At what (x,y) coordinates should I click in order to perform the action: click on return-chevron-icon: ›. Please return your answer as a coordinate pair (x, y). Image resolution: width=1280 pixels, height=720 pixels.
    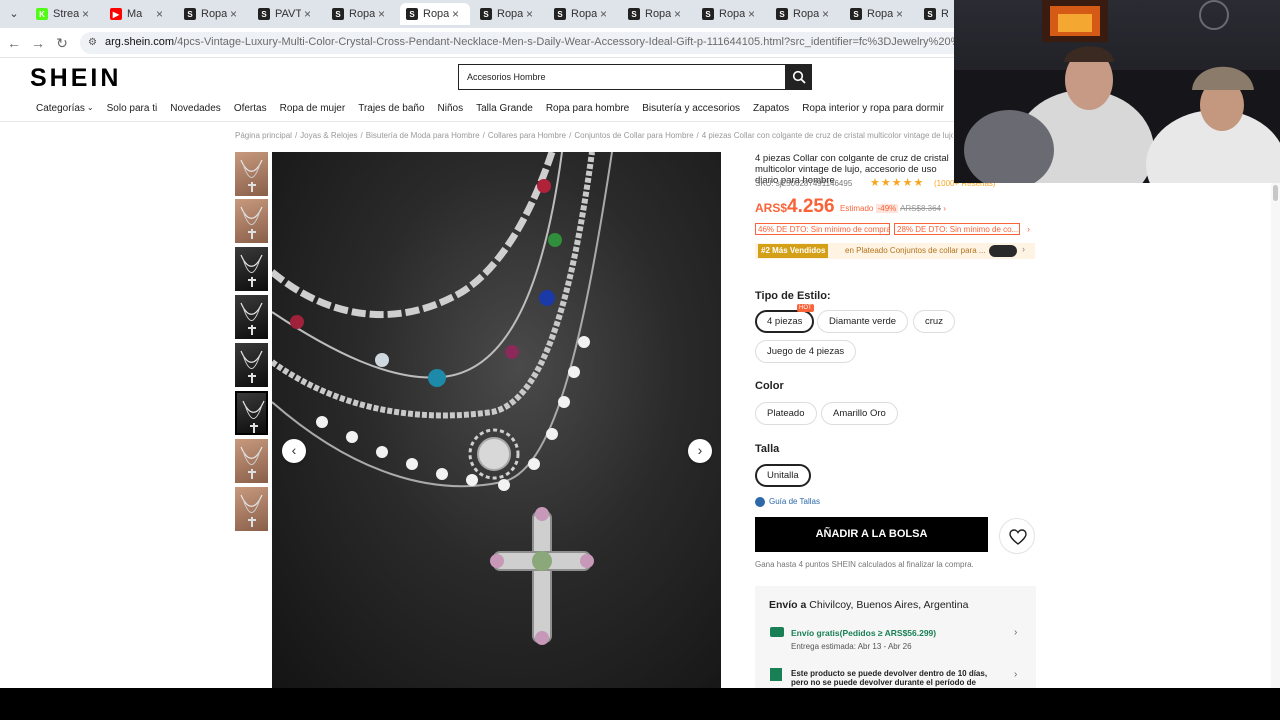
    Looking at the image, I should click on (1015, 674).